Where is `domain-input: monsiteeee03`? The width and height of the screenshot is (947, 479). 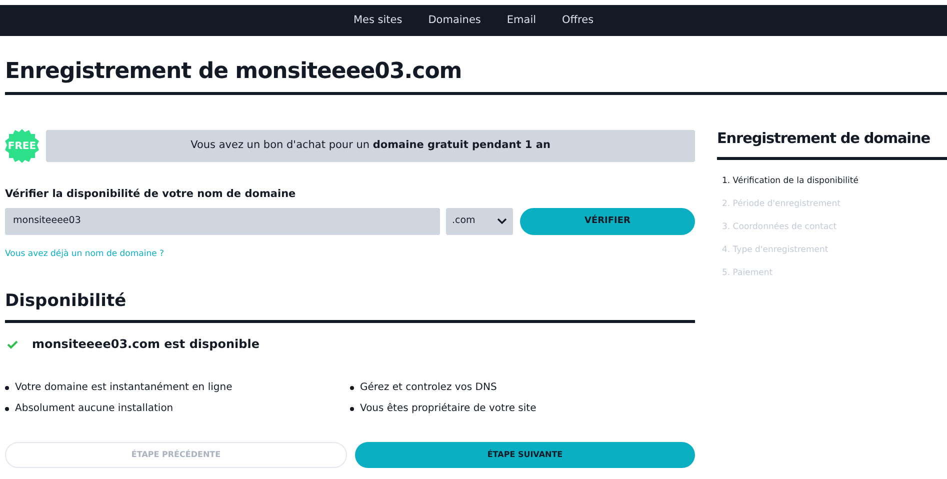
domain-input: monsiteeee03 is located at coordinates (222, 221).